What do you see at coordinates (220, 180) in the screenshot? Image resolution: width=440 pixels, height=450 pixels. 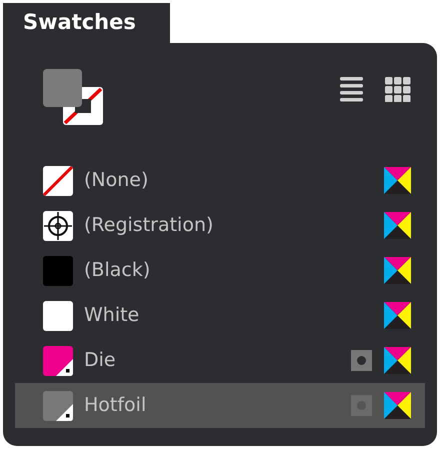 I see `swatch-row: (None)` at bounding box center [220, 180].